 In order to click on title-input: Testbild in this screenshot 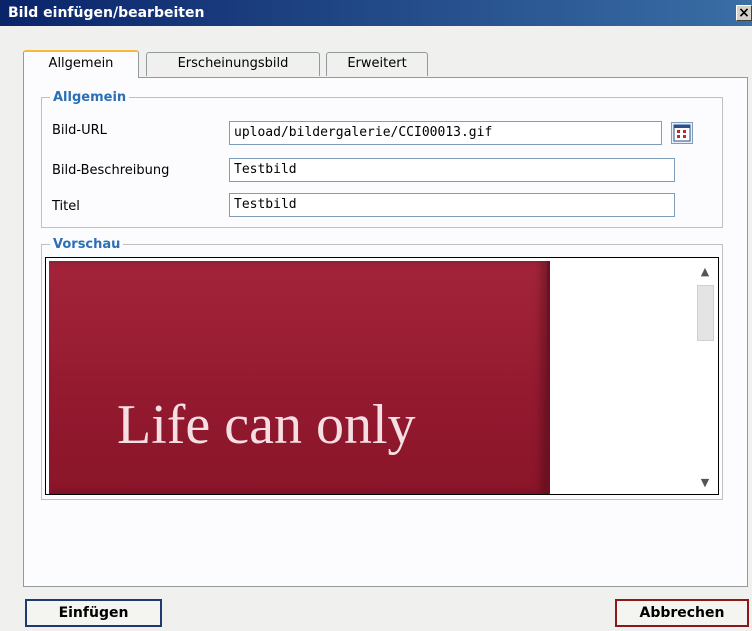, I will do `click(452, 205)`.